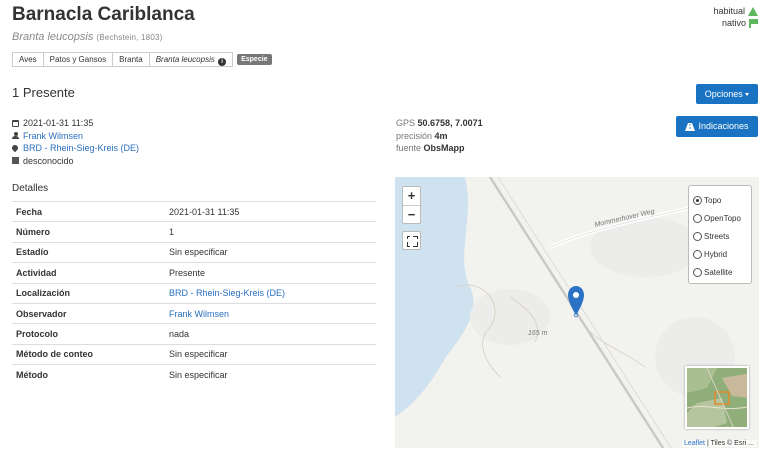 The height and width of the screenshot is (457, 768). Describe the element at coordinates (15, 123) in the screenshot. I see `calendar-icon` at that location.